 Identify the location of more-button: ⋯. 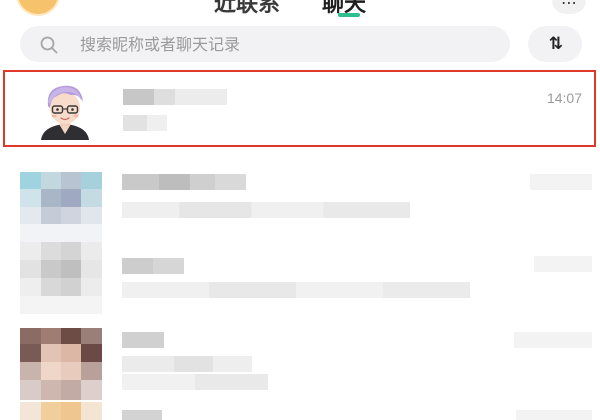
(569, 7).